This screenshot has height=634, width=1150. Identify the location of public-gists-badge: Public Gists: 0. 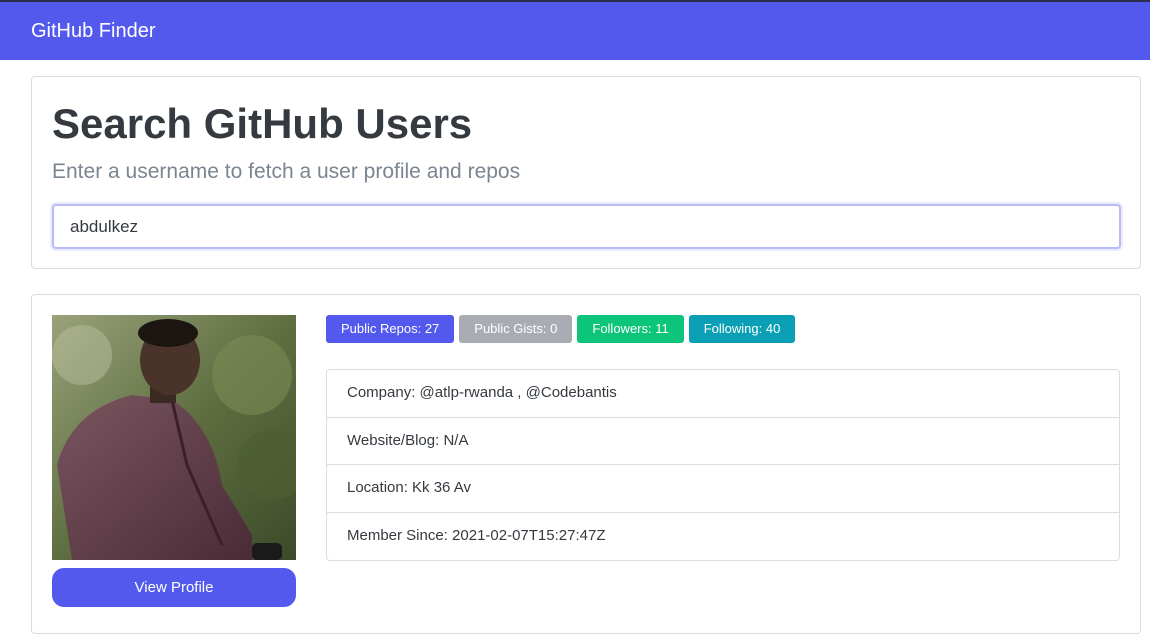
(516, 329).